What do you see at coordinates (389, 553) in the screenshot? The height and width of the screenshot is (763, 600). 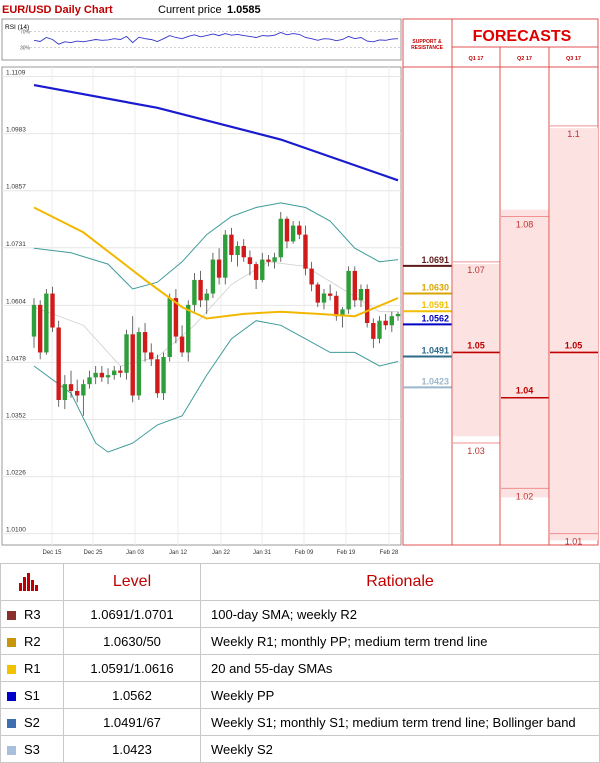 I see `x-tick-label: Feb 28` at bounding box center [389, 553].